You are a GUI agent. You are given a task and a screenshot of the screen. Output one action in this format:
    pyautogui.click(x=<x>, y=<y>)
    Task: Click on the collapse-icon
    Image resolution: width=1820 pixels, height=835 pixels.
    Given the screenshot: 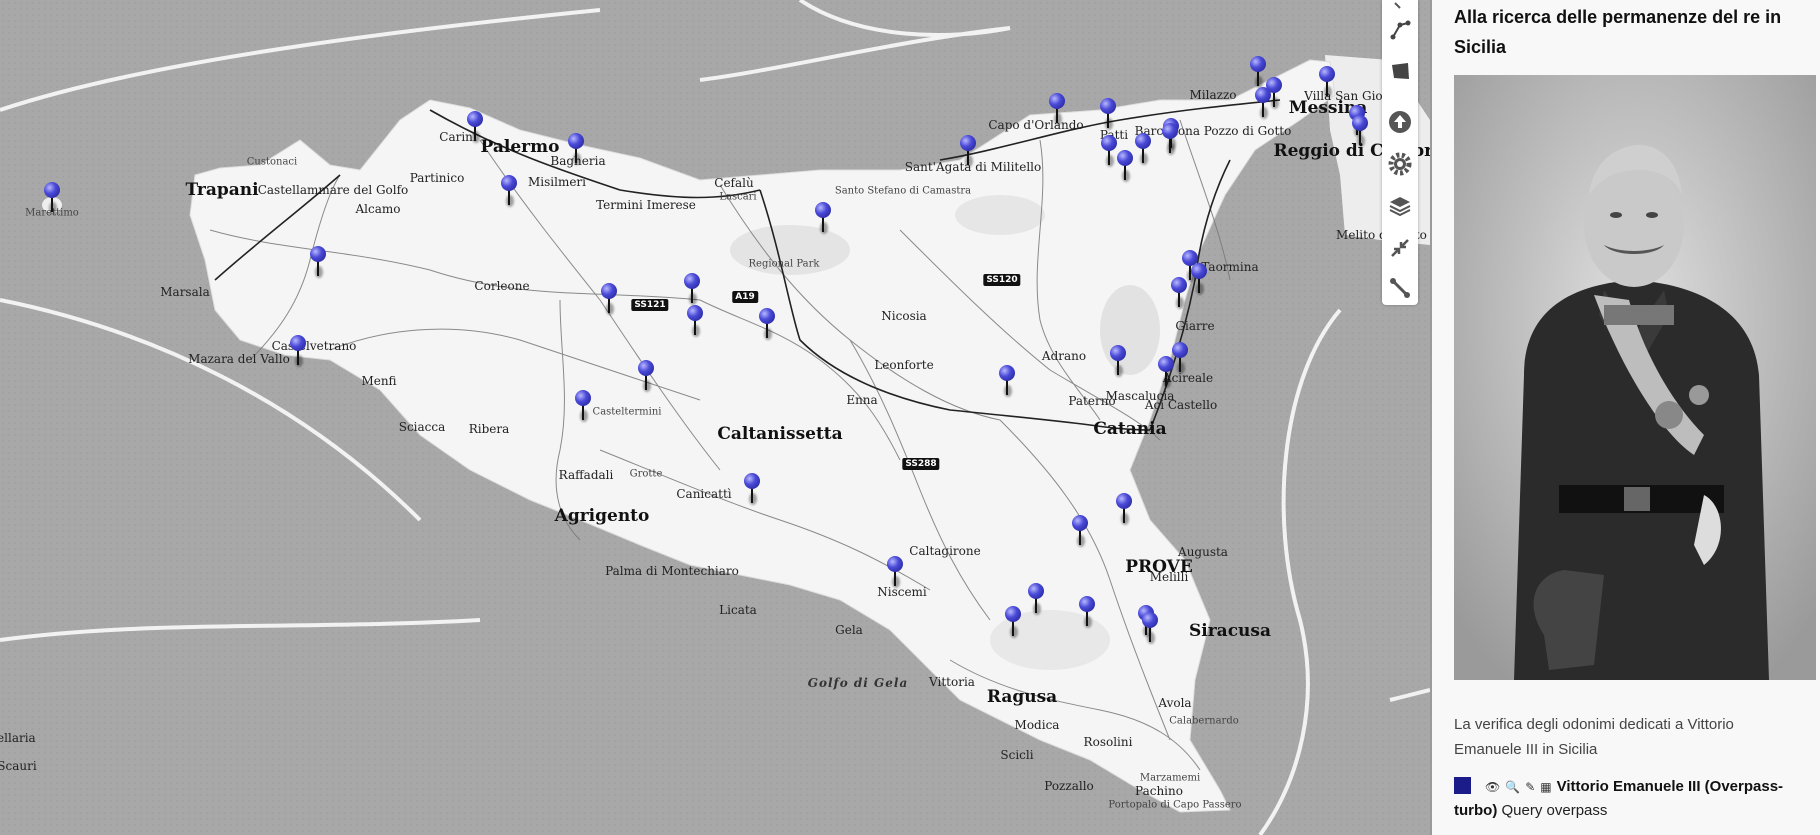 What is the action you would take?
    pyautogui.click(x=1400, y=248)
    